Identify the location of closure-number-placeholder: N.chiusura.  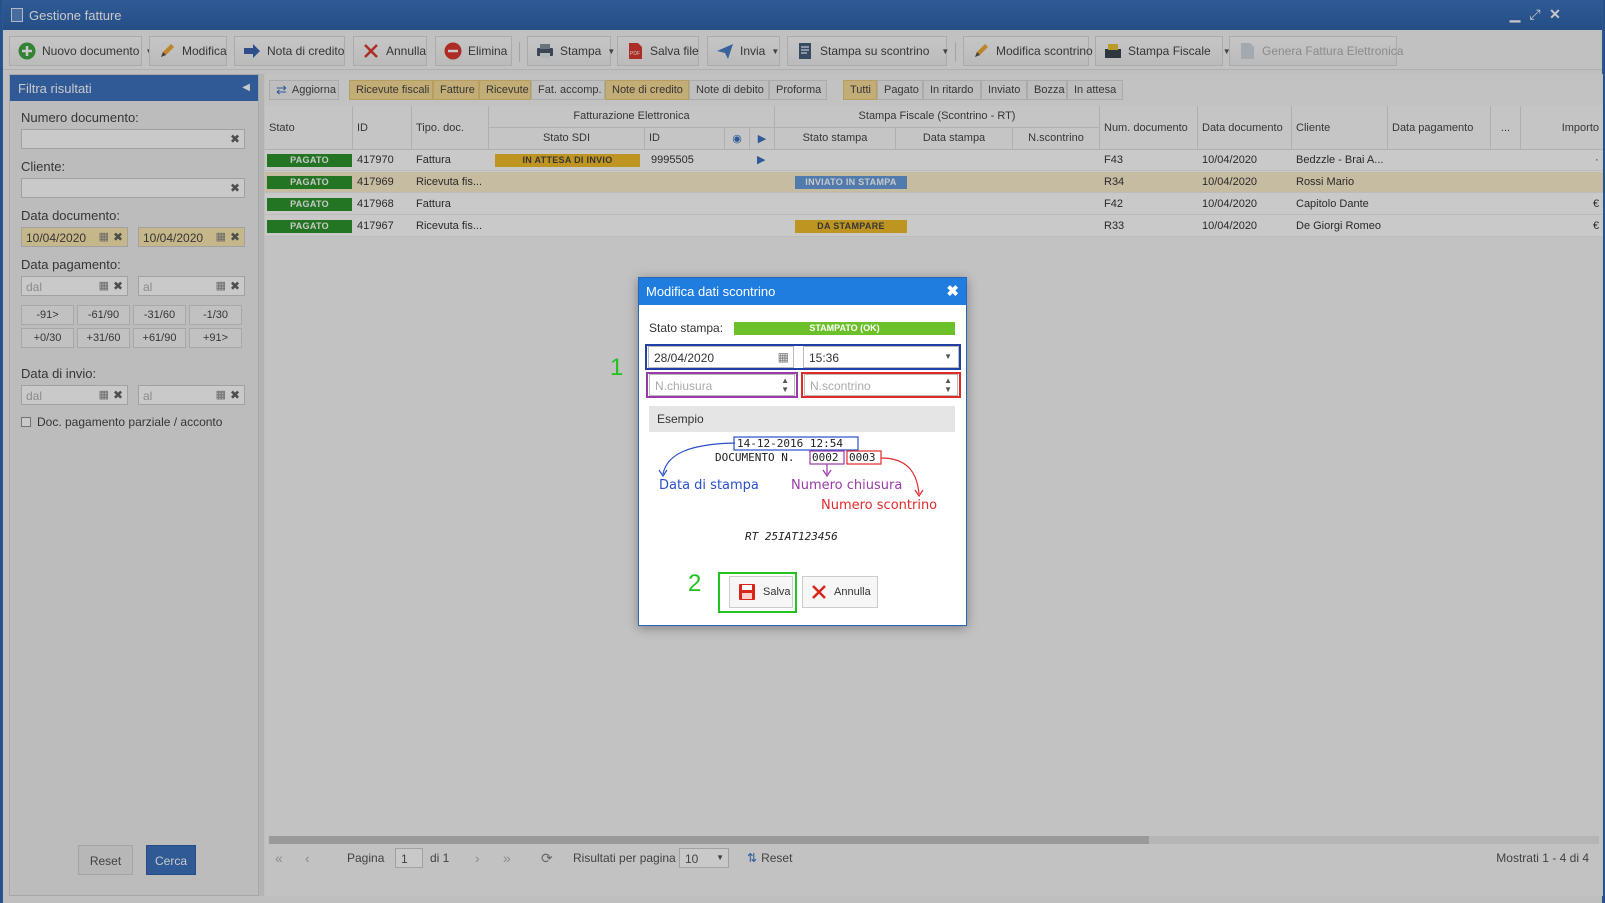
(684, 386).